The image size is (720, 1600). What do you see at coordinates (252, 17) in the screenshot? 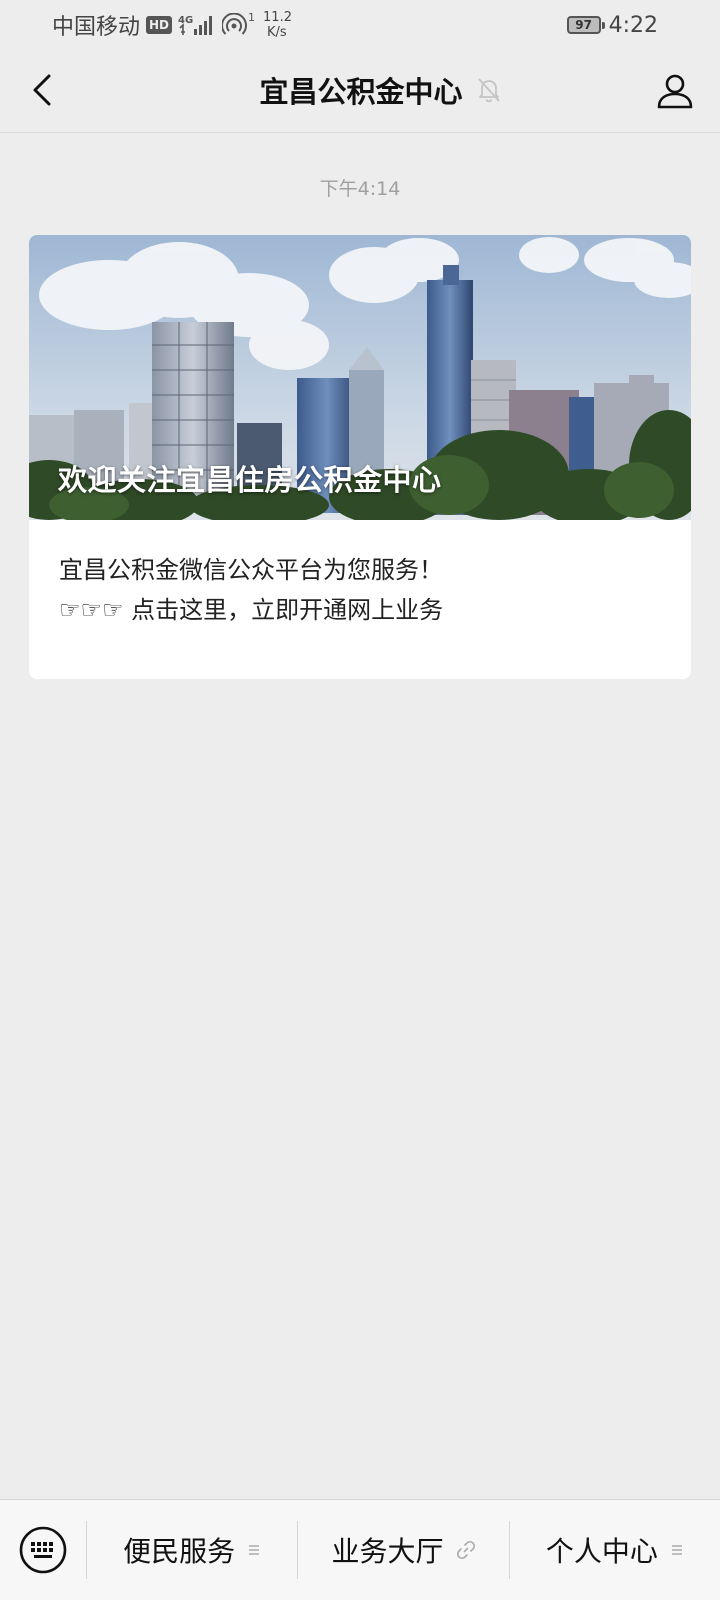
I see `hotspot-count: 1` at bounding box center [252, 17].